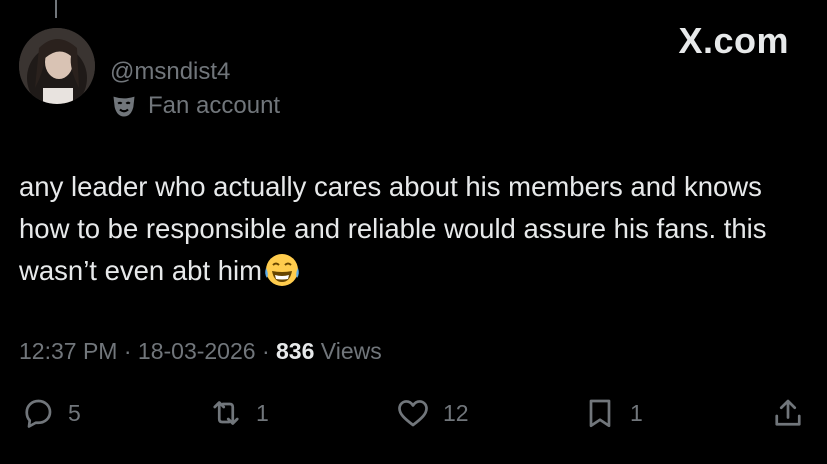 This screenshot has width=827, height=464. What do you see at coordinates (351, 351) in the screenshot?
I see `views-label: Views` at bounding box center [351, 351].